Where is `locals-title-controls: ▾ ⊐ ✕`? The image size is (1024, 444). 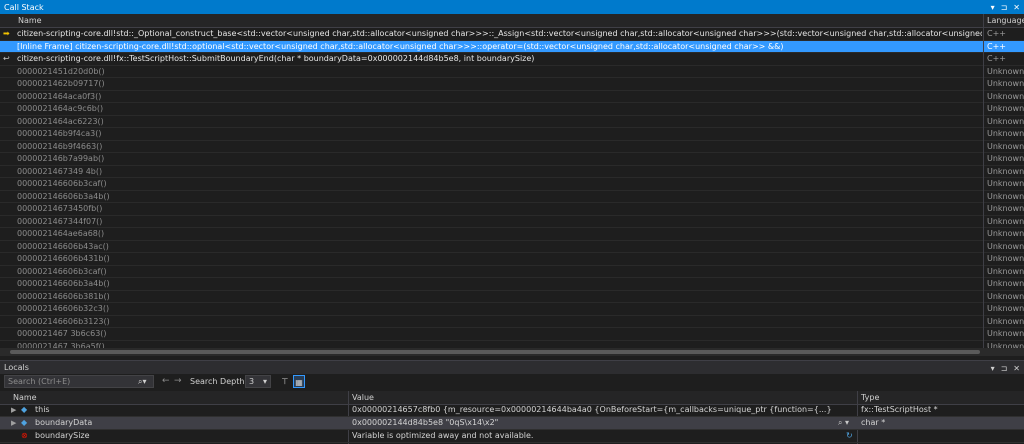 locals-title-controls: ▾ ⊐ ✕ is located at coordinates (1005, 368).